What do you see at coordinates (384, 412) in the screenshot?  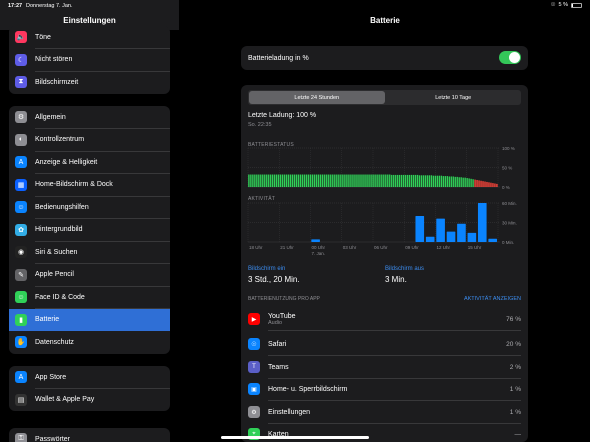 I see `app-usage-row: ⚙ Einstellungen 1 %` at bounding box center [384, 412].